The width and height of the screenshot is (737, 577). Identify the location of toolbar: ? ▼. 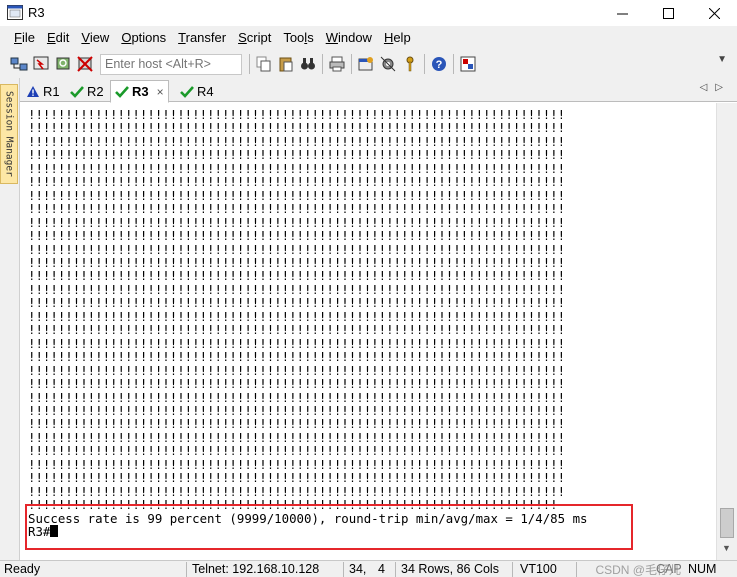
(368, 64).